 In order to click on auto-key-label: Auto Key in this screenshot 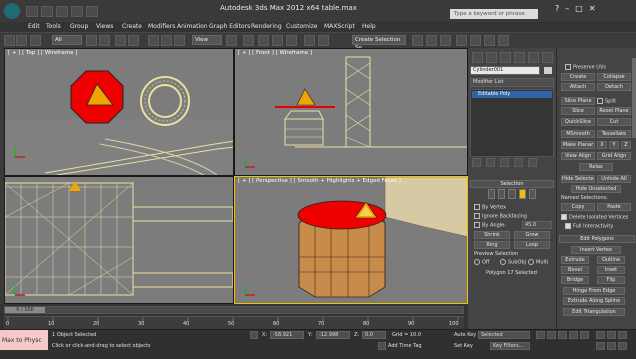, I will do `click(465, 335)`.